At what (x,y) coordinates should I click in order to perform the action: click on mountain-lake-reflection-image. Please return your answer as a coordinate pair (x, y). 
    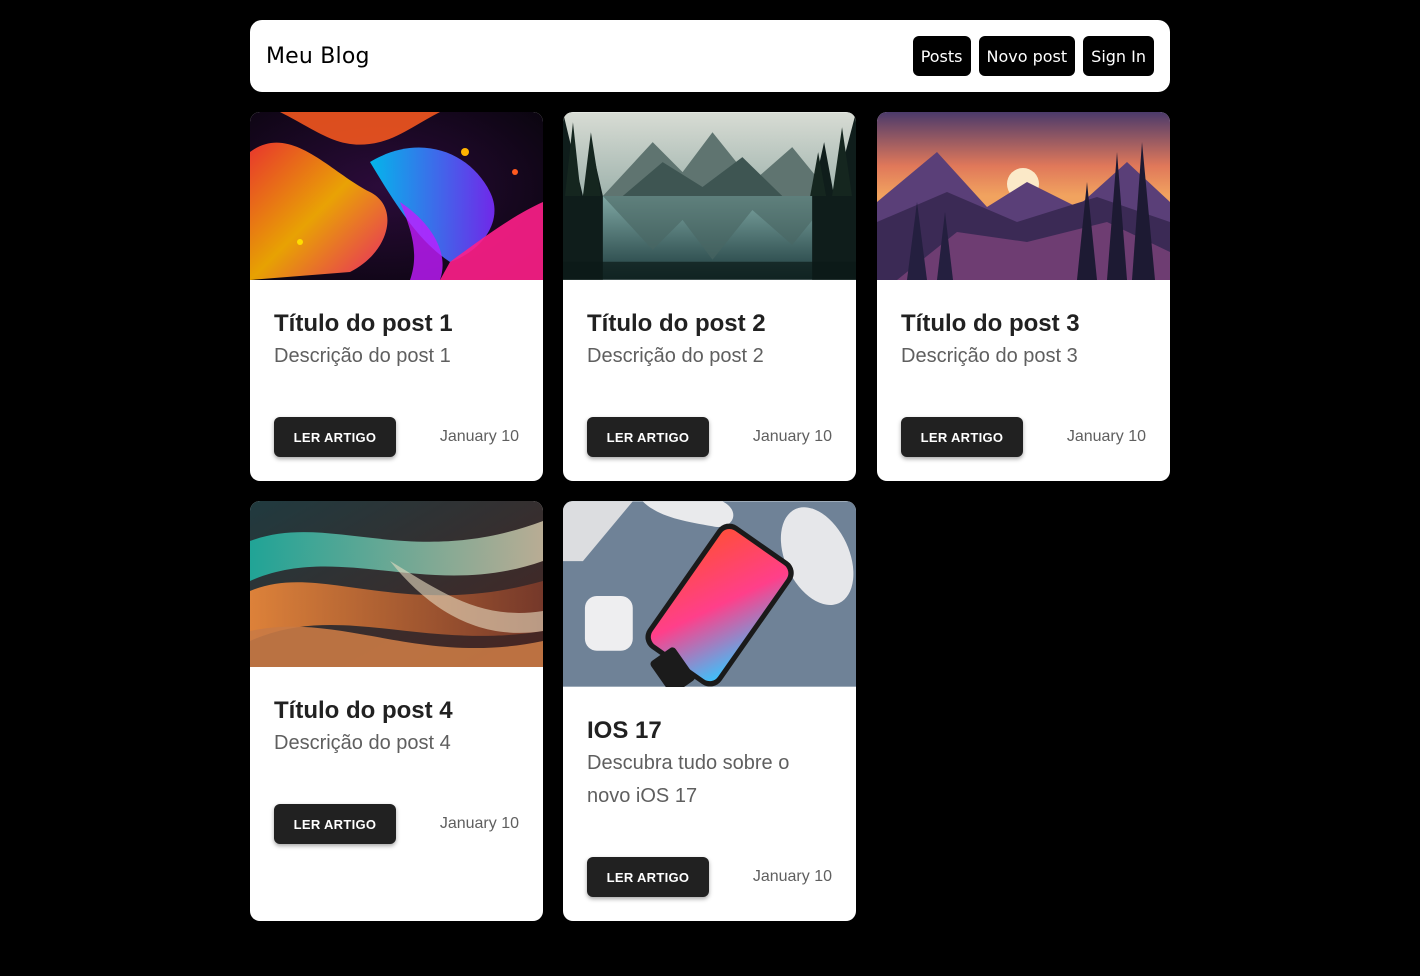
    Looking at the image, I should click on (709, 196).